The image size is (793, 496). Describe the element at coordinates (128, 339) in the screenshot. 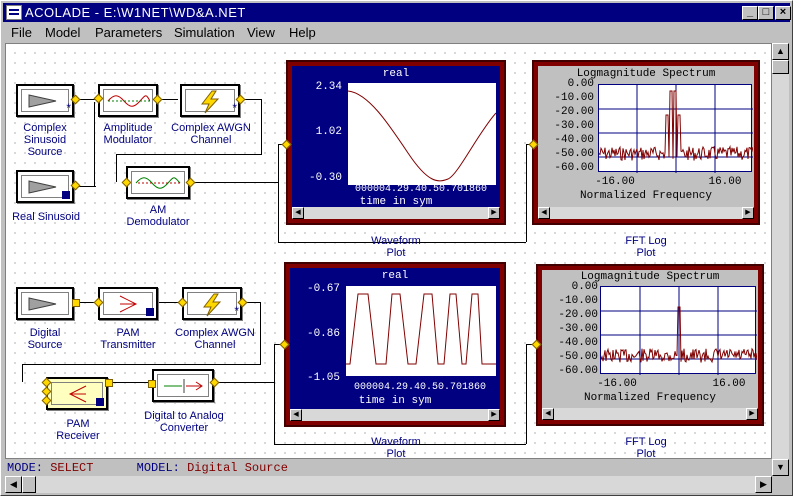

I see `block-label: PAM Transmitter` at that location.